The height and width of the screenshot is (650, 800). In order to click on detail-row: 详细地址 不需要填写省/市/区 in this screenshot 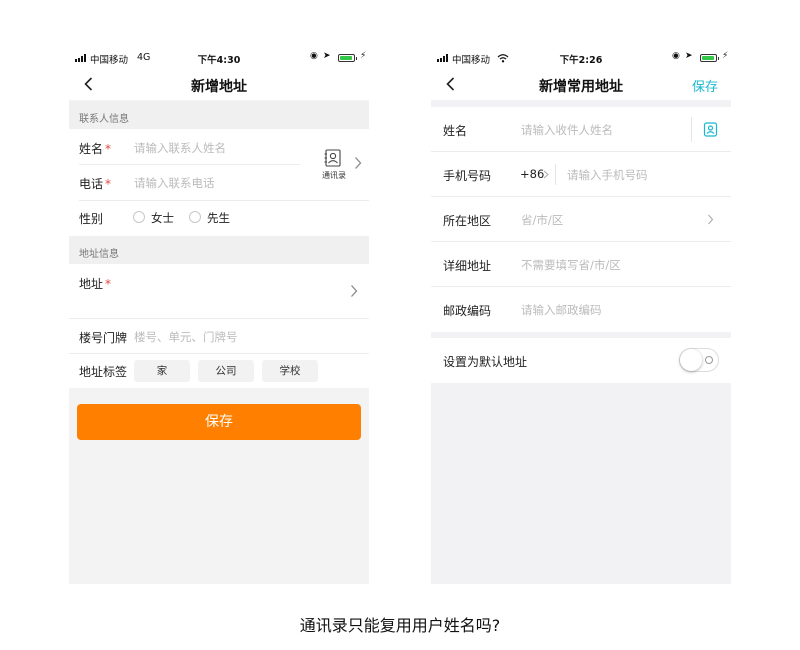, I will do `click(581, 264)`.